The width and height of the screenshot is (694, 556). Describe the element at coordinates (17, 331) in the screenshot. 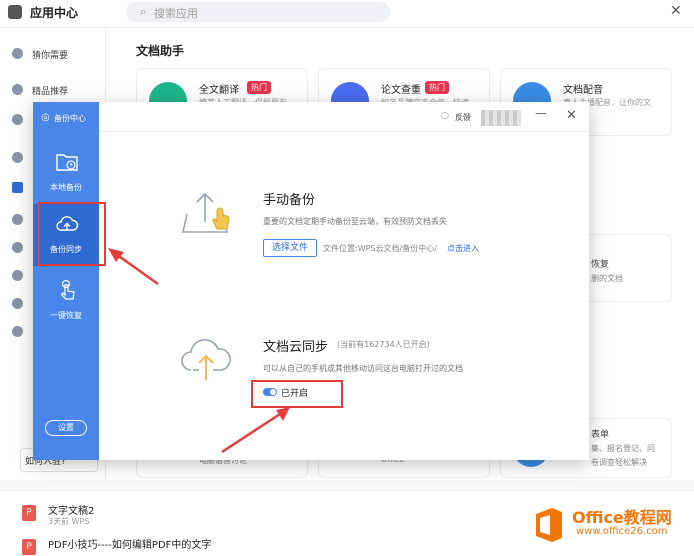

I see `more-icon` at that location.